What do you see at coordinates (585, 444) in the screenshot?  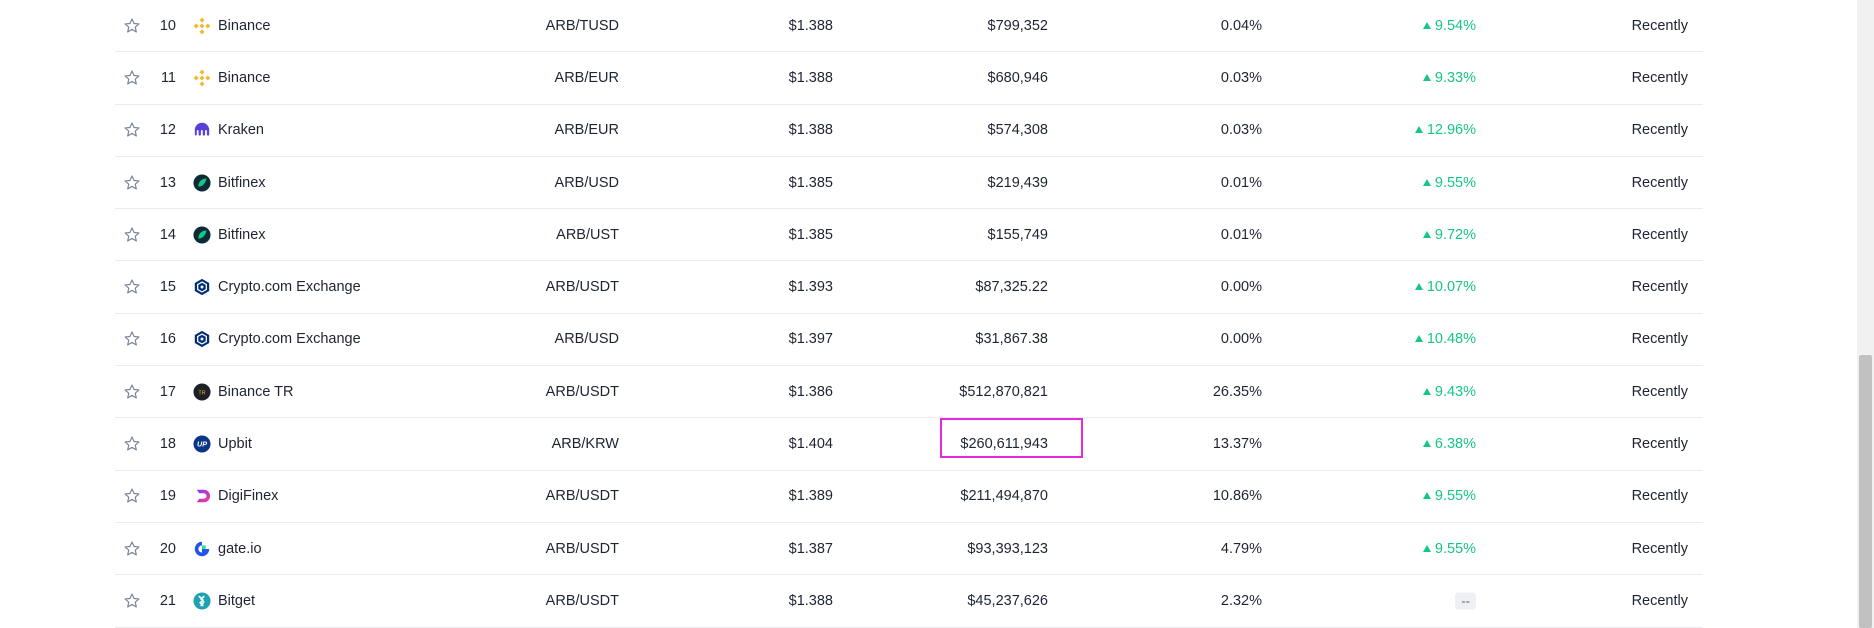 I see `pair-link: ARB/KRW` at bounding box center [585, 444].